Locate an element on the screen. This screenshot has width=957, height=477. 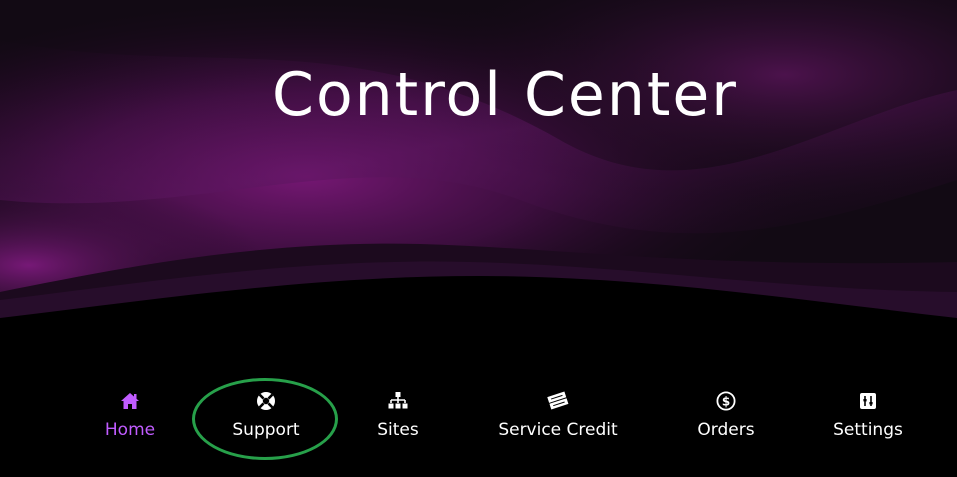
tickets-icon is located at coordinates (558, 400).